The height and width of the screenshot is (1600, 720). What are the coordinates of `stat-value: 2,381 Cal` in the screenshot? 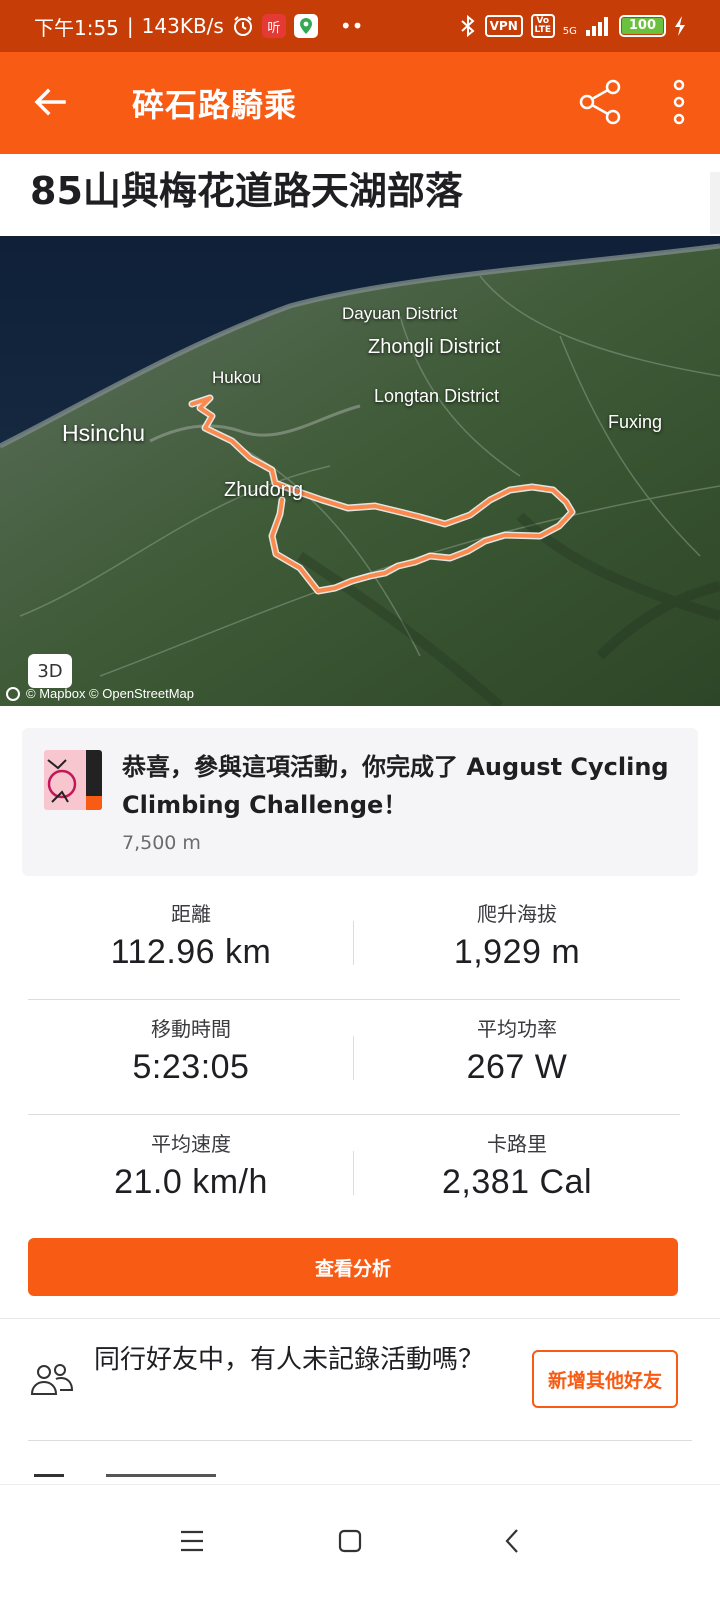 It's located at (517, 1182).